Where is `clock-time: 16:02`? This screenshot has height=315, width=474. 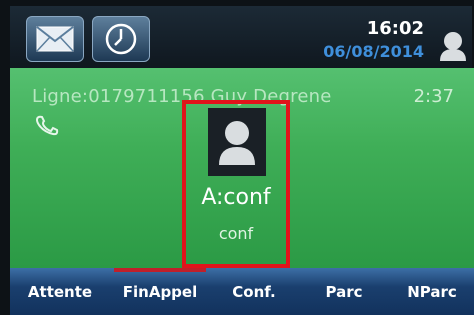 clock-time: 16:02 is located at coordinates (395, 28).